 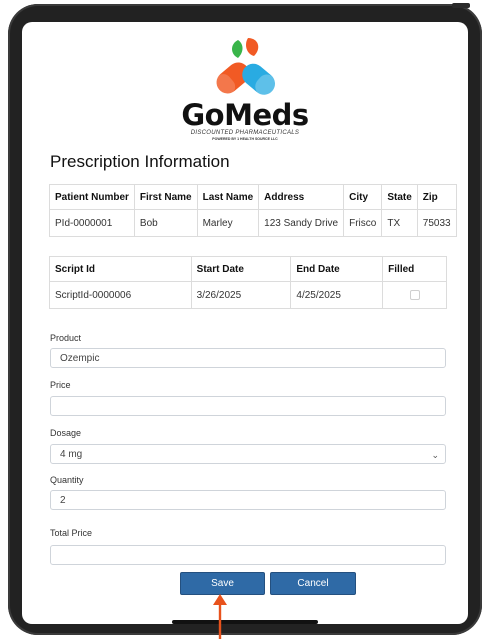 What do you see at coordinates (363, 197) in the screenshot?
I see `column-header: City` at bounding box center [363, 197].